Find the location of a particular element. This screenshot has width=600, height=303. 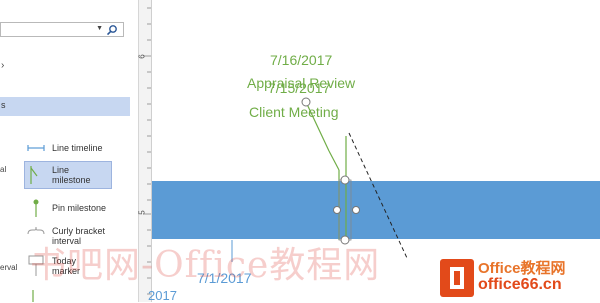

shape-pin-milestone: Pin milestone is located at coordinates (65, 209).